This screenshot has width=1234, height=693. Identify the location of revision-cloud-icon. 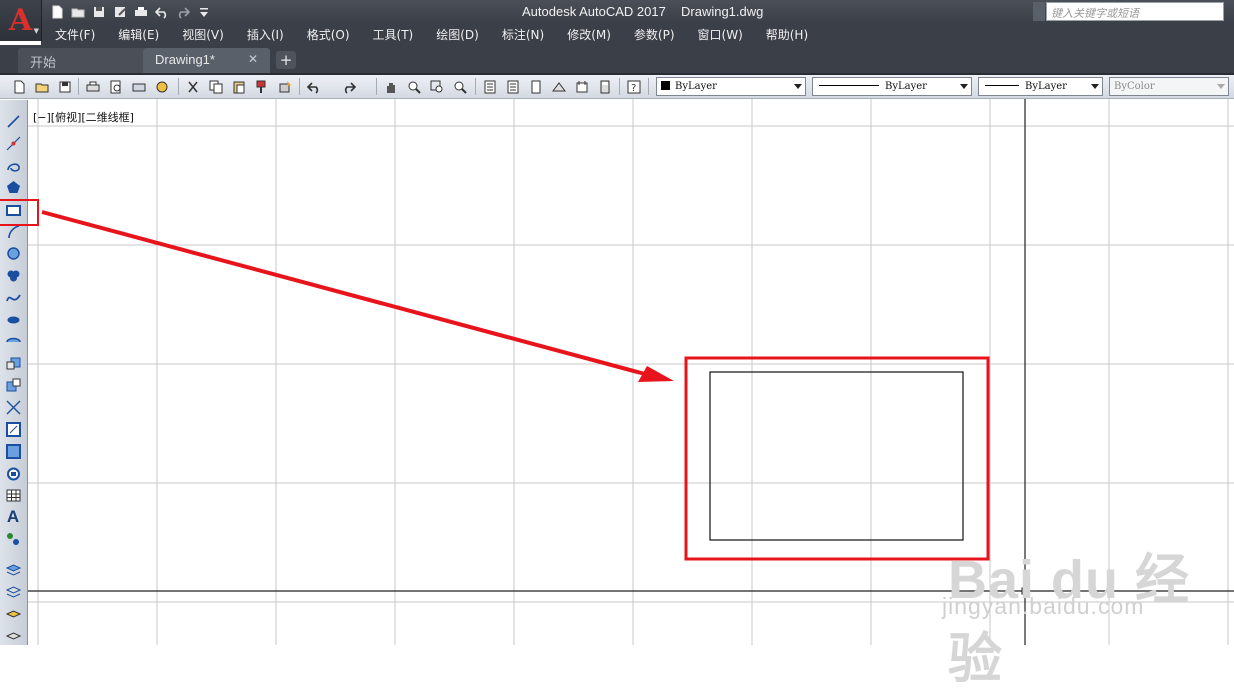
(13, 275).